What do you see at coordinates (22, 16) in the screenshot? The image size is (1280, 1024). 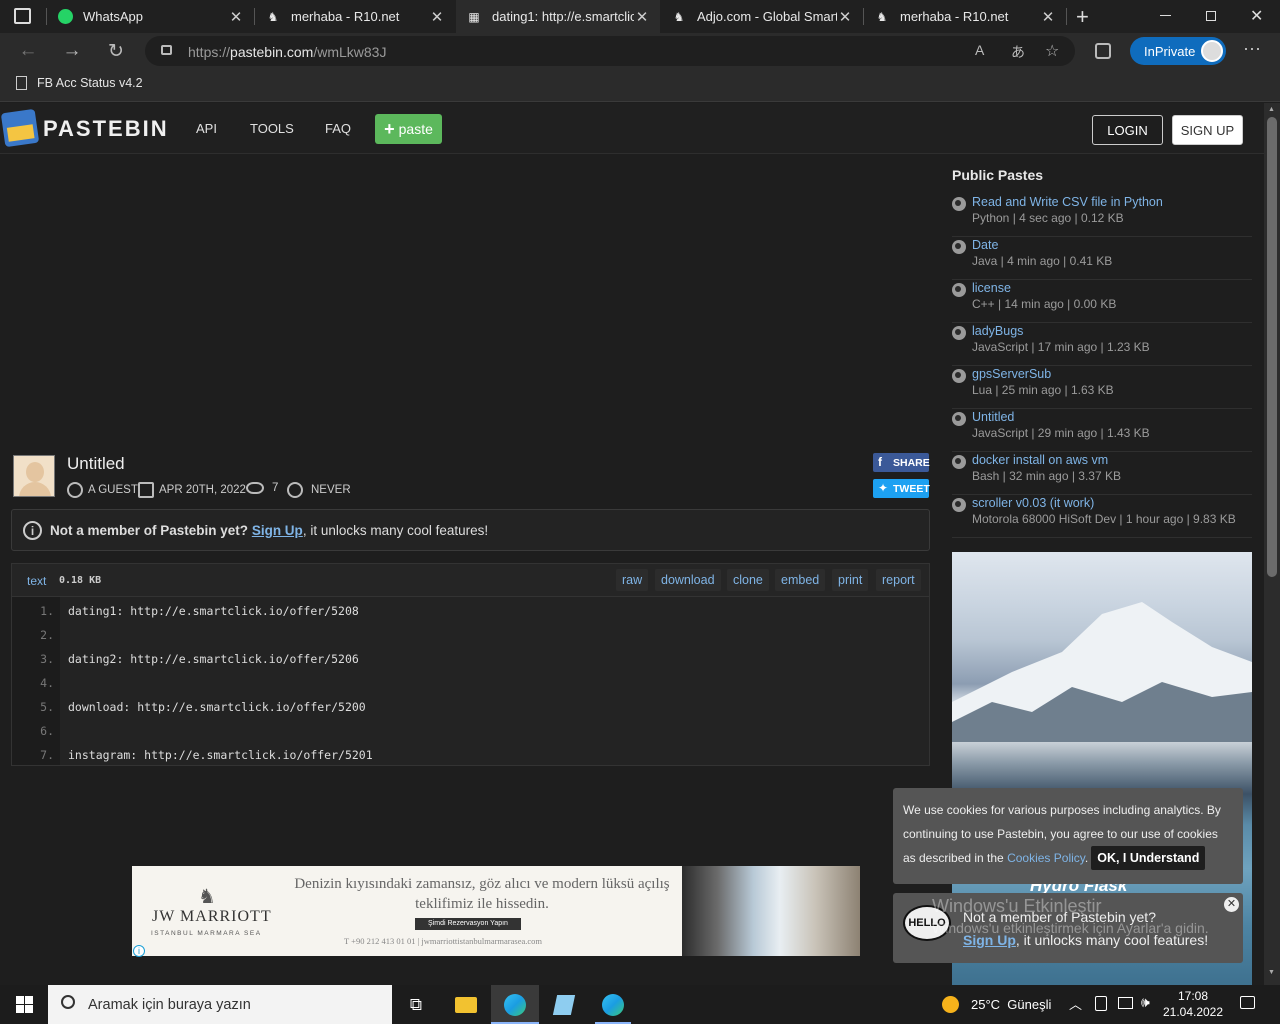 I see `tab-actions-icon` at bounding box center [22, 16].